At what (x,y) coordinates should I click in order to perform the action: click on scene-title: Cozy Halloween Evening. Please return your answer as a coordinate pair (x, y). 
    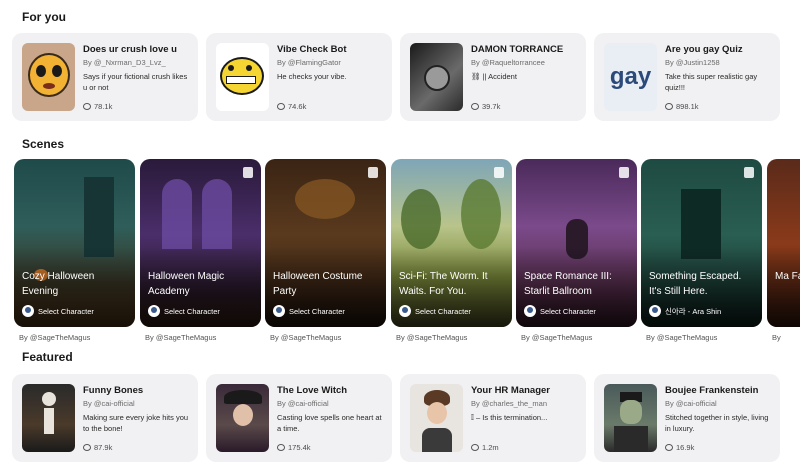
    Looking at the image, I should click on (58, 284).